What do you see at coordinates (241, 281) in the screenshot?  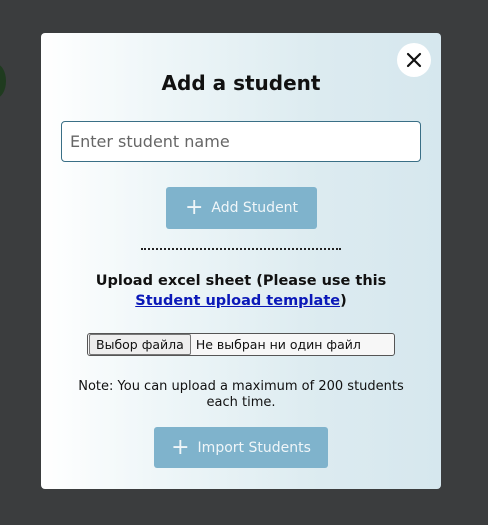 I see `upload-text-prefix: Upload excel sheet (Please use this` at bounding box center [241, 281].